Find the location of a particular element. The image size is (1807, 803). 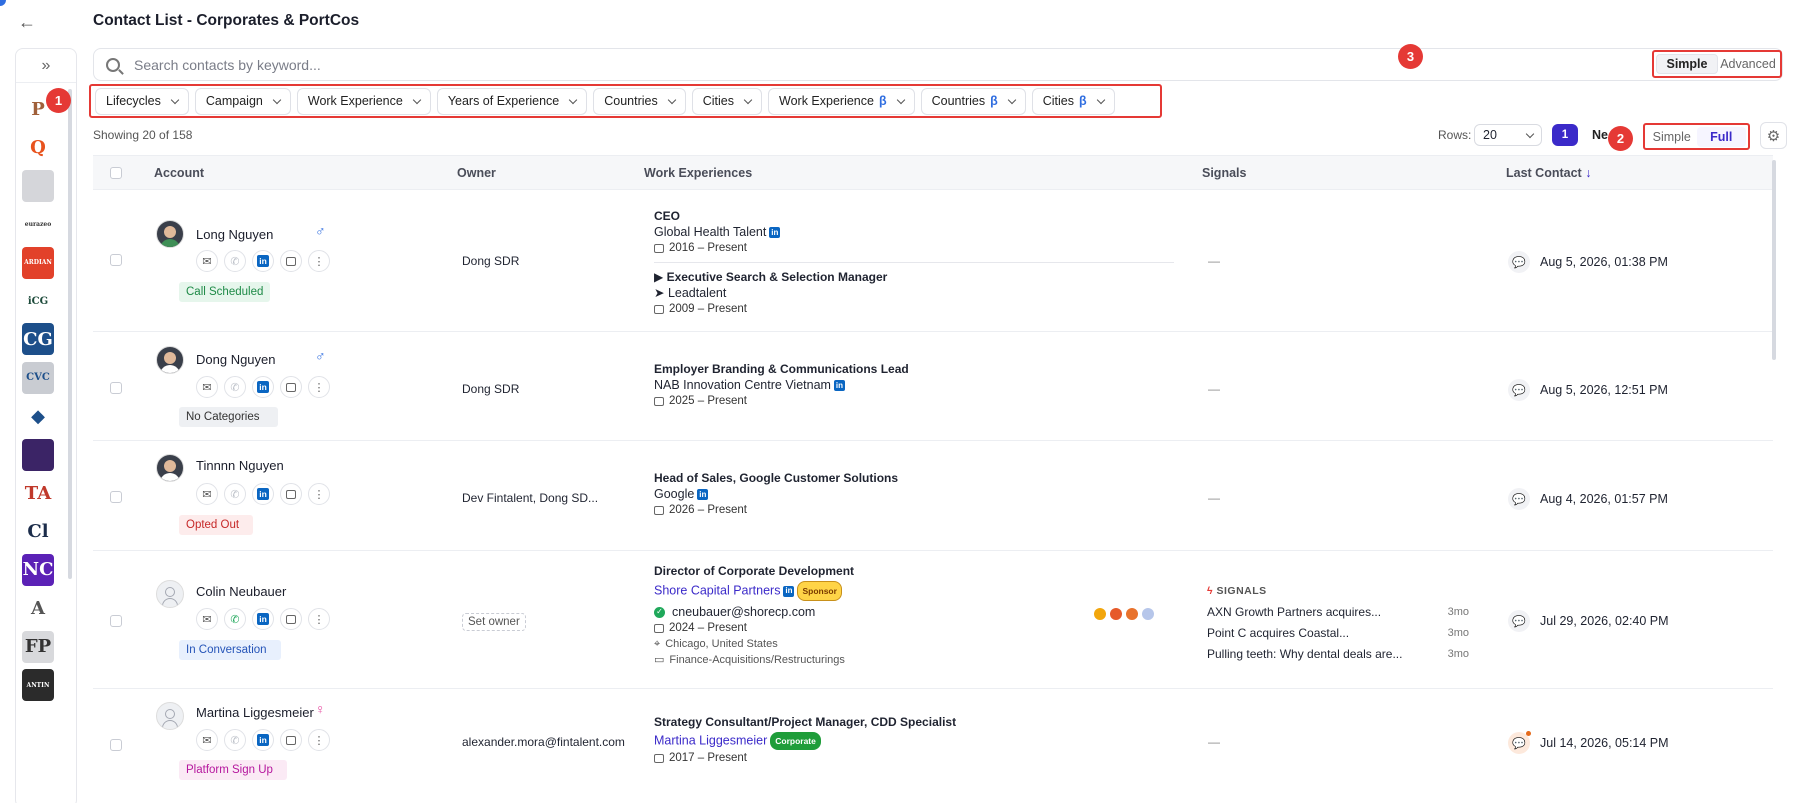

company-name: NAB Innovation Centre Vietnam in is located at coordinates (781, 385).